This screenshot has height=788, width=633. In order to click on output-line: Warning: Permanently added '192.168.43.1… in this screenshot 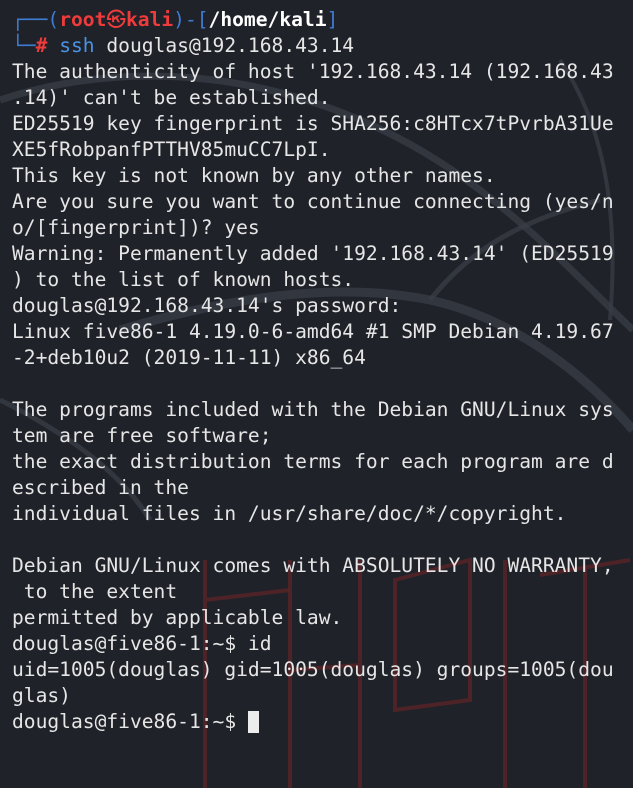, I will do `click(313, 253)`.